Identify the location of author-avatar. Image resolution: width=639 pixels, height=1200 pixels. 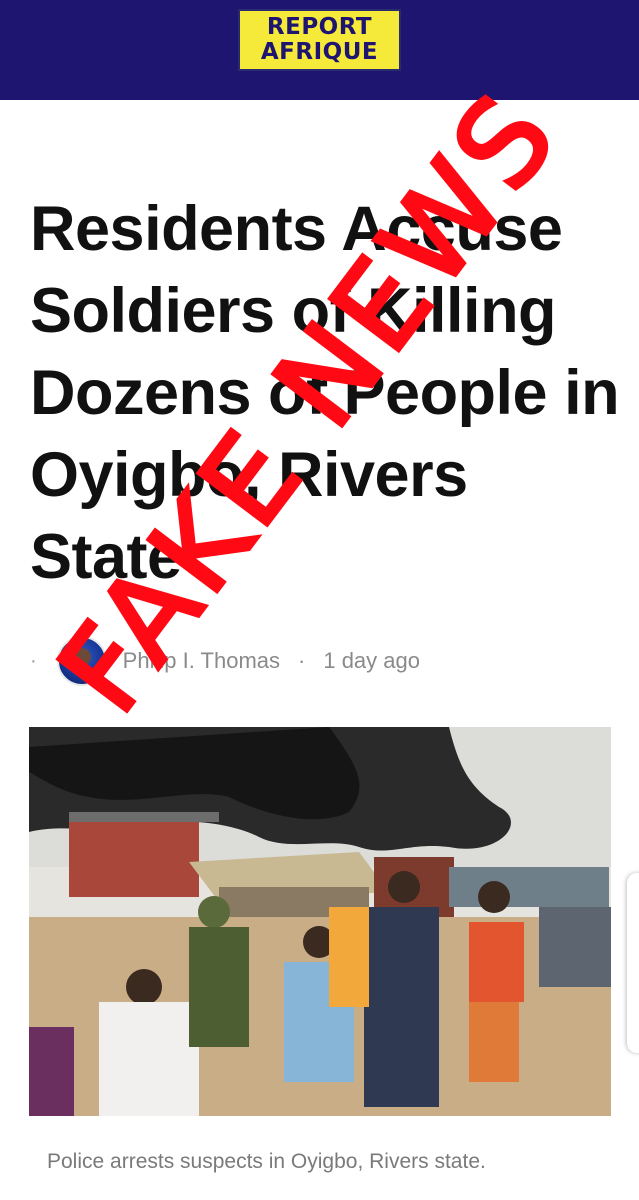
(81, 661).